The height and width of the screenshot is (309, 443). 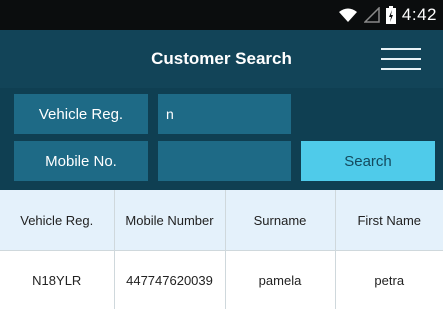 What do you see at coordinates (368, 161) in the screenshot?
I see `search-button: Search` at bounding box center [368, 161].